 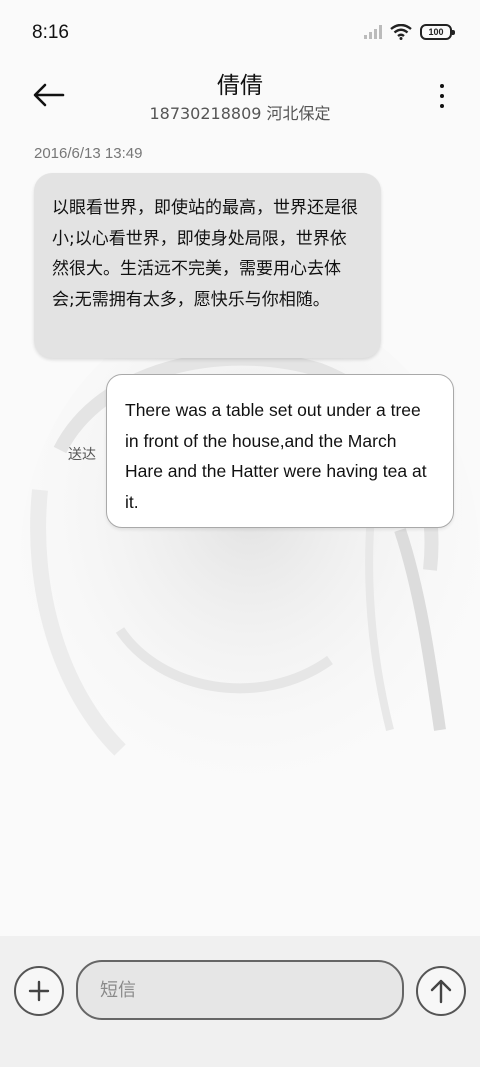 I want to click on battery-level: 100, so click(x=436, y=32).